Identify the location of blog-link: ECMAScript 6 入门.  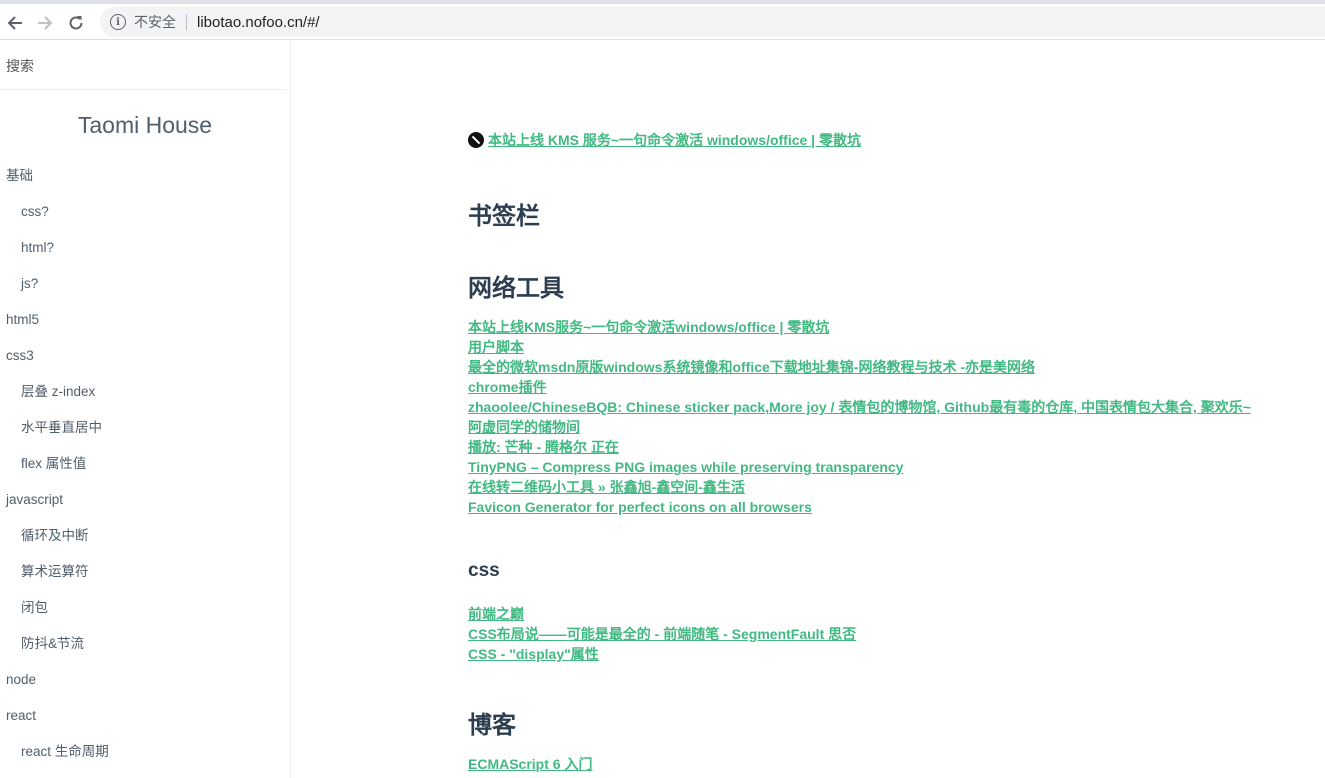
(530, 764).